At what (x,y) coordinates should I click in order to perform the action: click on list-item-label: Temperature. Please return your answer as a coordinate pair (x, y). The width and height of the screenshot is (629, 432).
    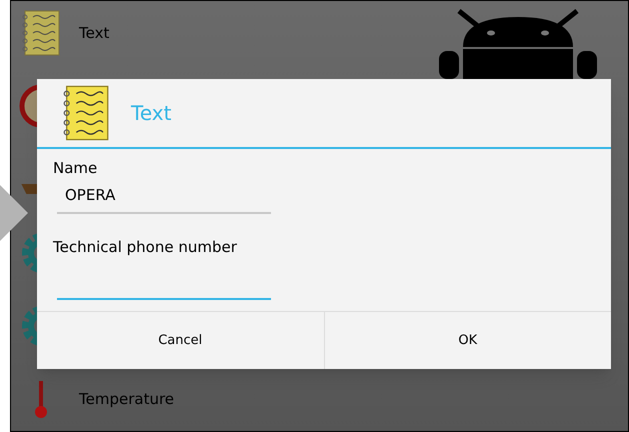
    Looking at the image, I should click on (126, 399).